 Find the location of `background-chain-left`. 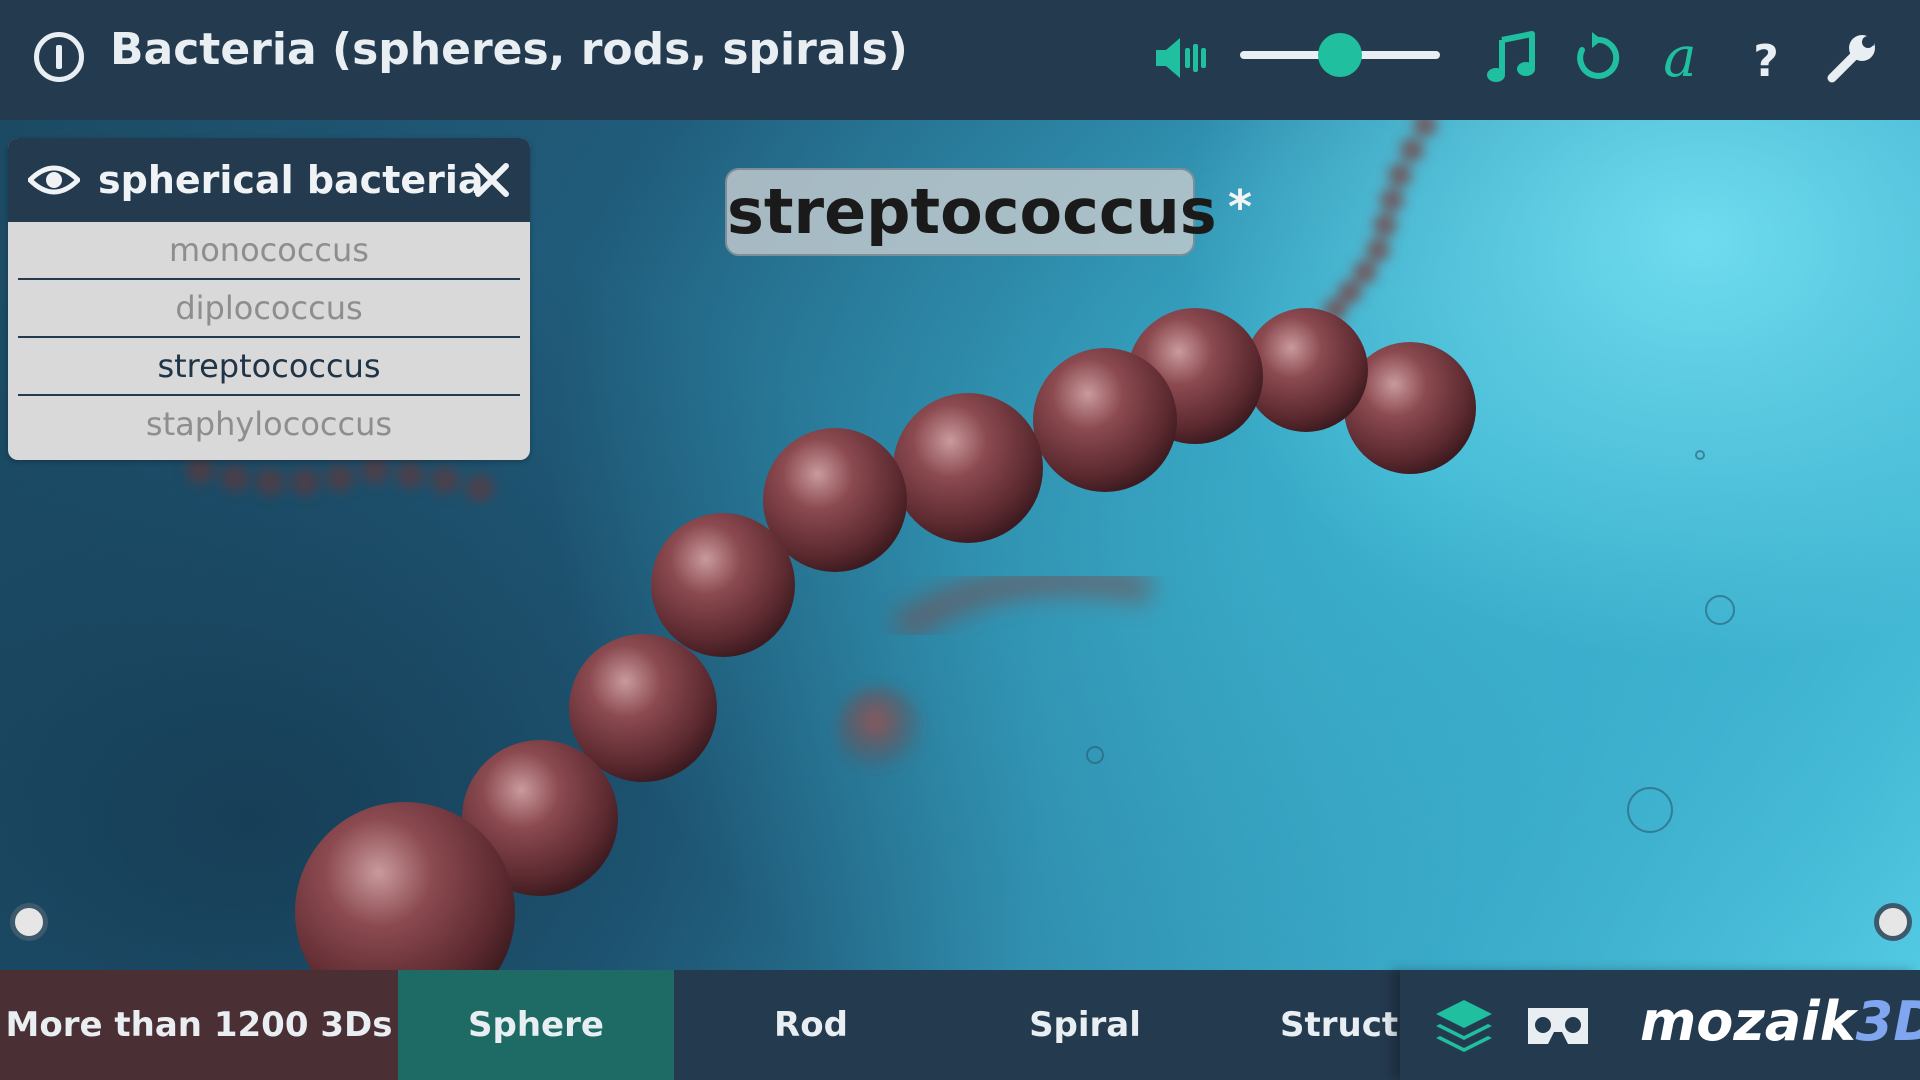

background-chain-left is located at coordinates (340, 479).